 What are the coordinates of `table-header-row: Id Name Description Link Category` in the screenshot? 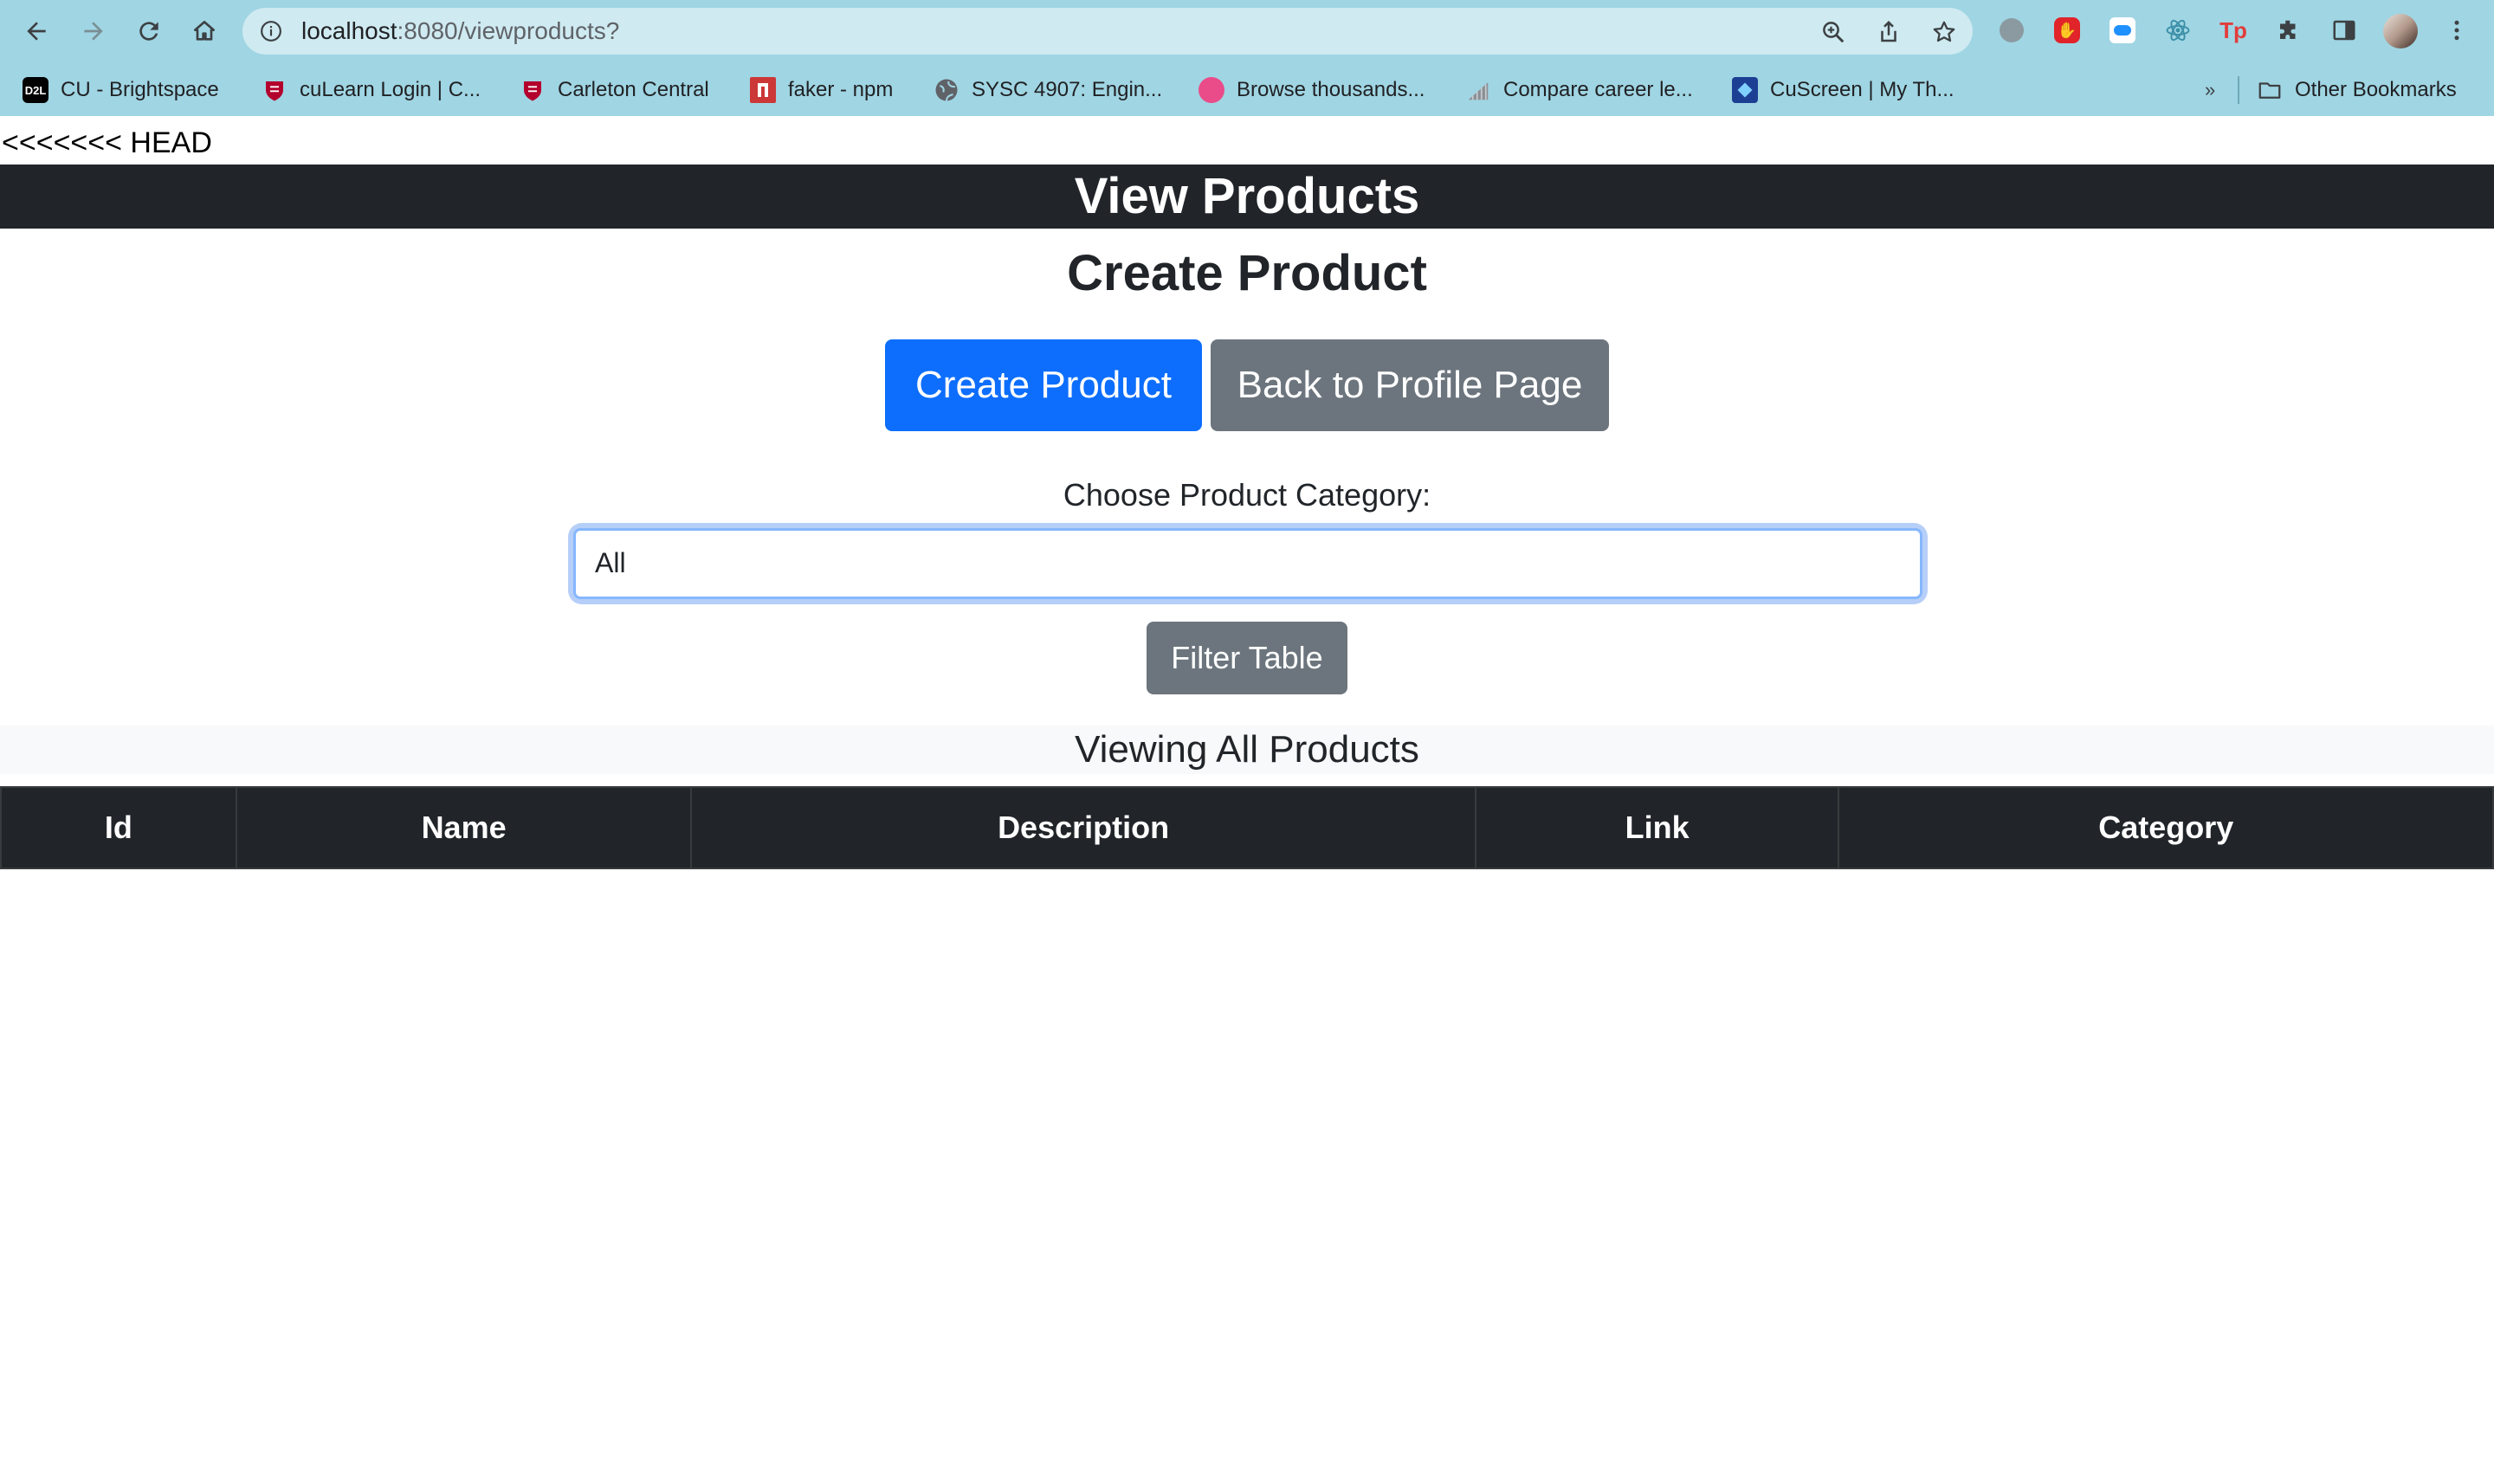 It's located at (1247, 827).